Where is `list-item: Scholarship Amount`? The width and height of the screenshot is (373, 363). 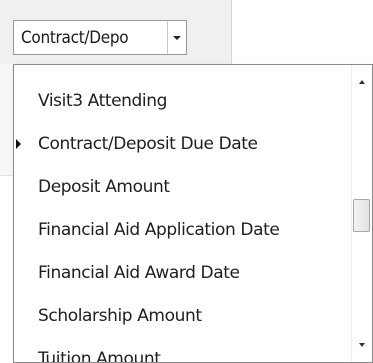 list-item: Scholarship Amount is located at coordinates (182, 315).